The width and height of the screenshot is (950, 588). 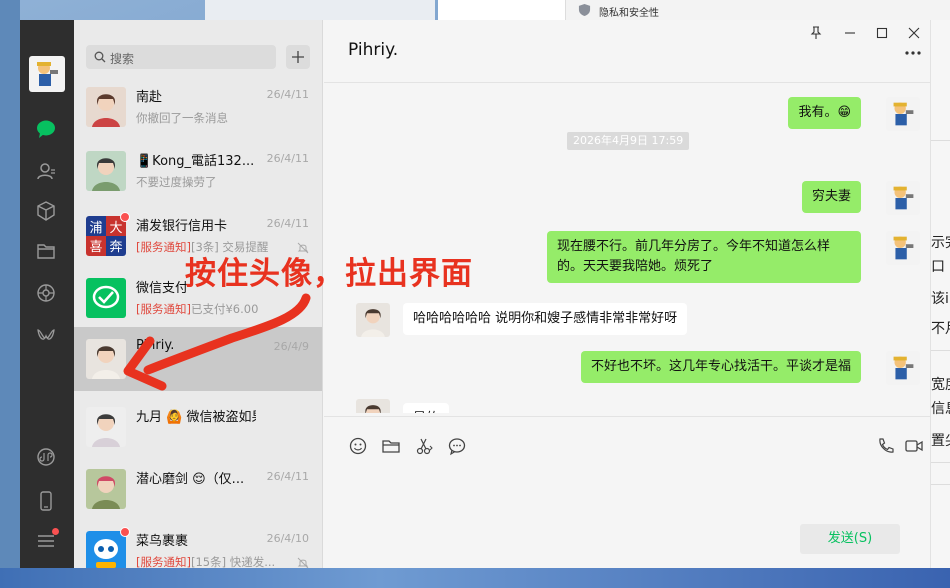 I want to click on screenshot-scissors-icon, so click(x=424, y=446).